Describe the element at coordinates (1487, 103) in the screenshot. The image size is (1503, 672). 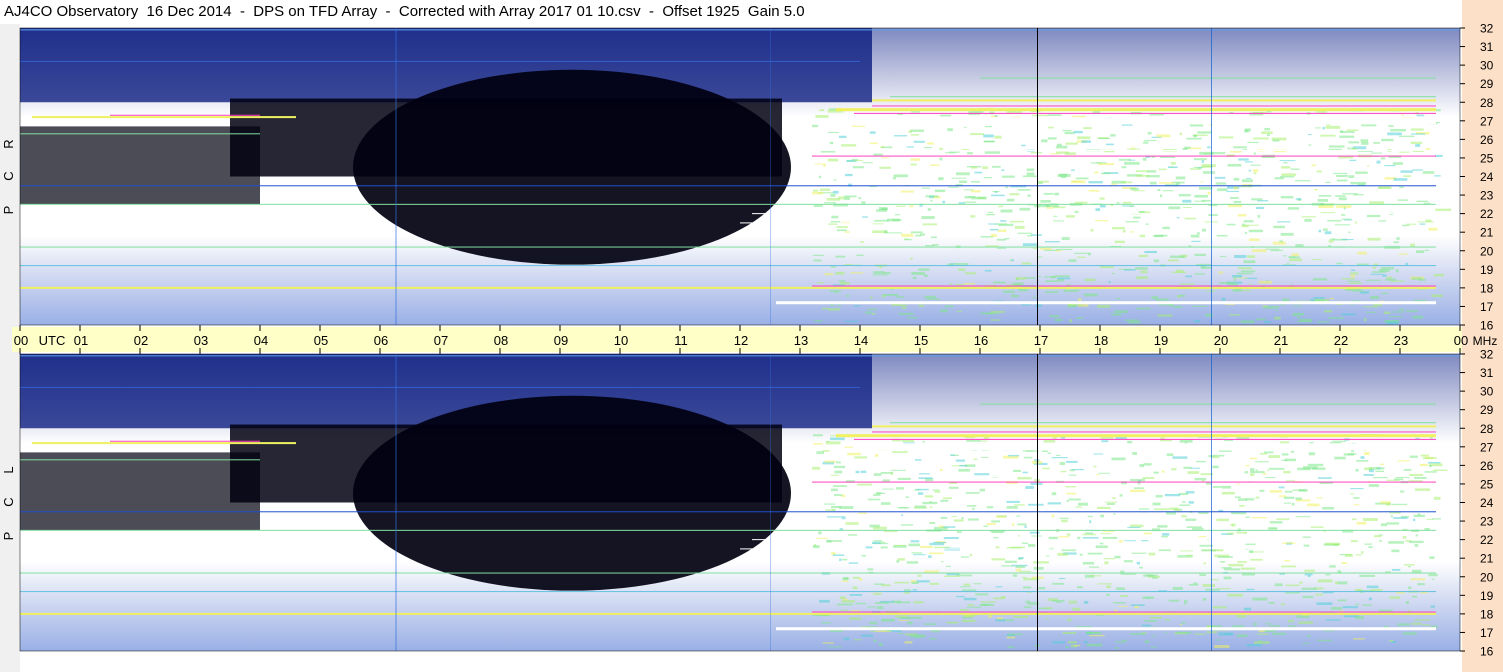
I see `frequency-tick-label: 28` at that location.